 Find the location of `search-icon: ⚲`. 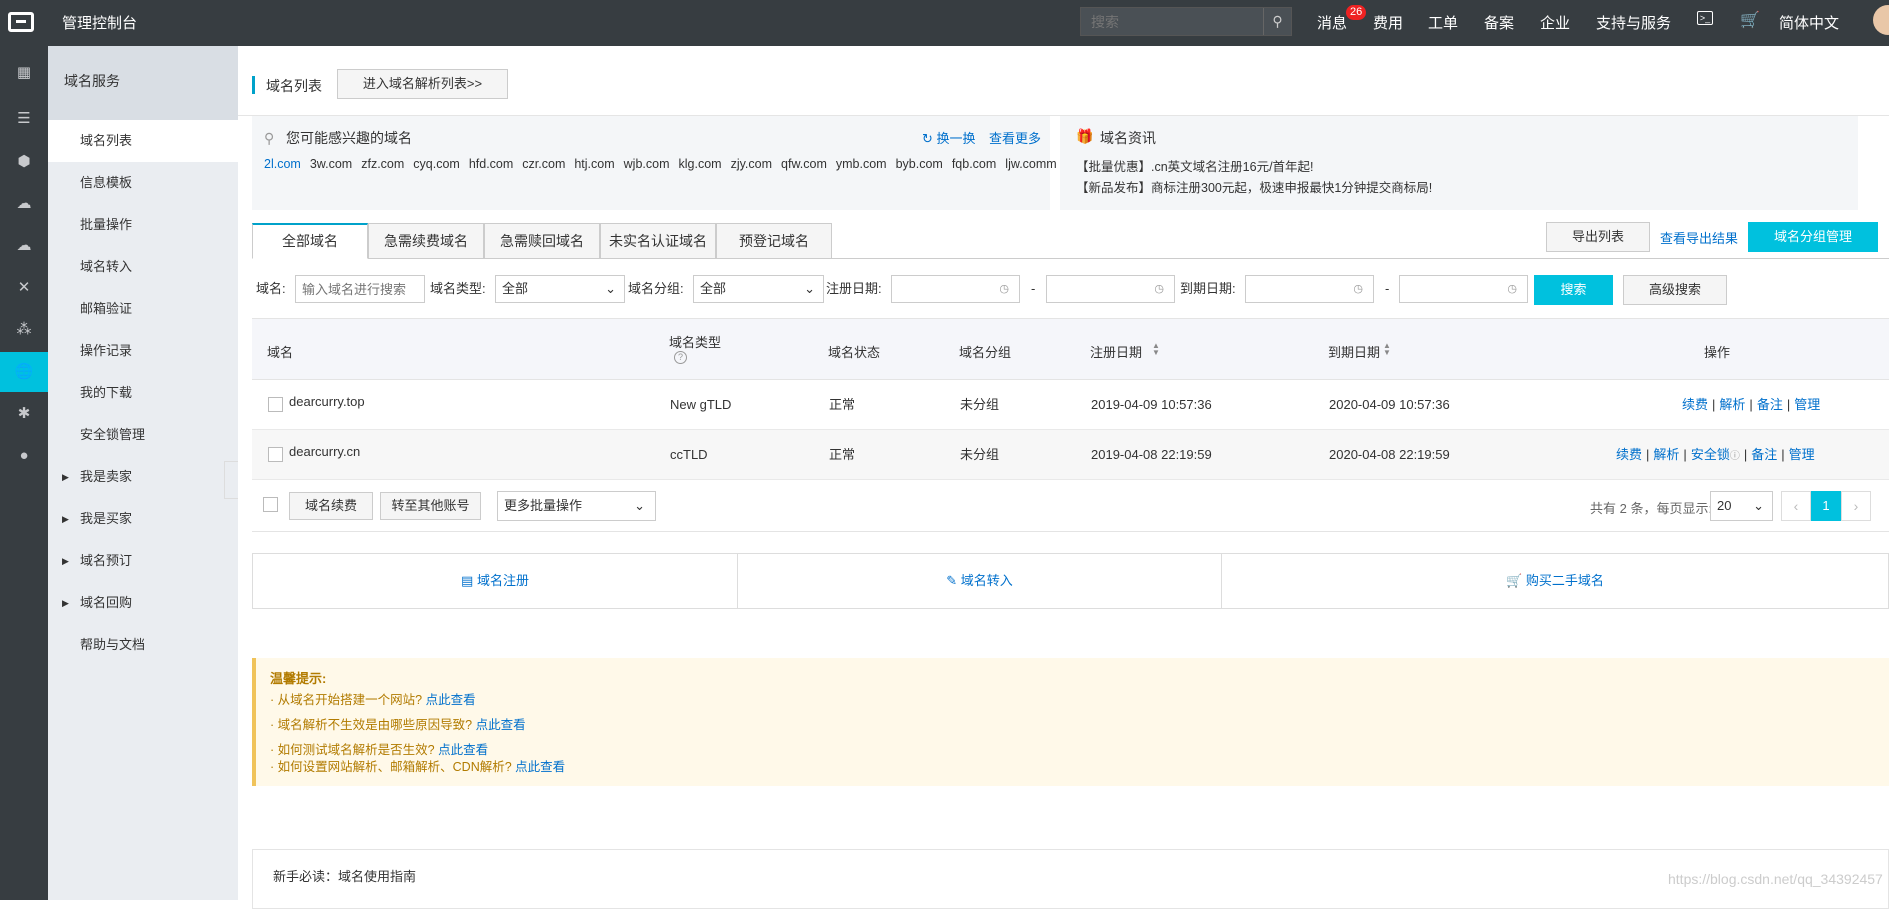

search-icon: ⚲ is located at coordinates (1277, 21).